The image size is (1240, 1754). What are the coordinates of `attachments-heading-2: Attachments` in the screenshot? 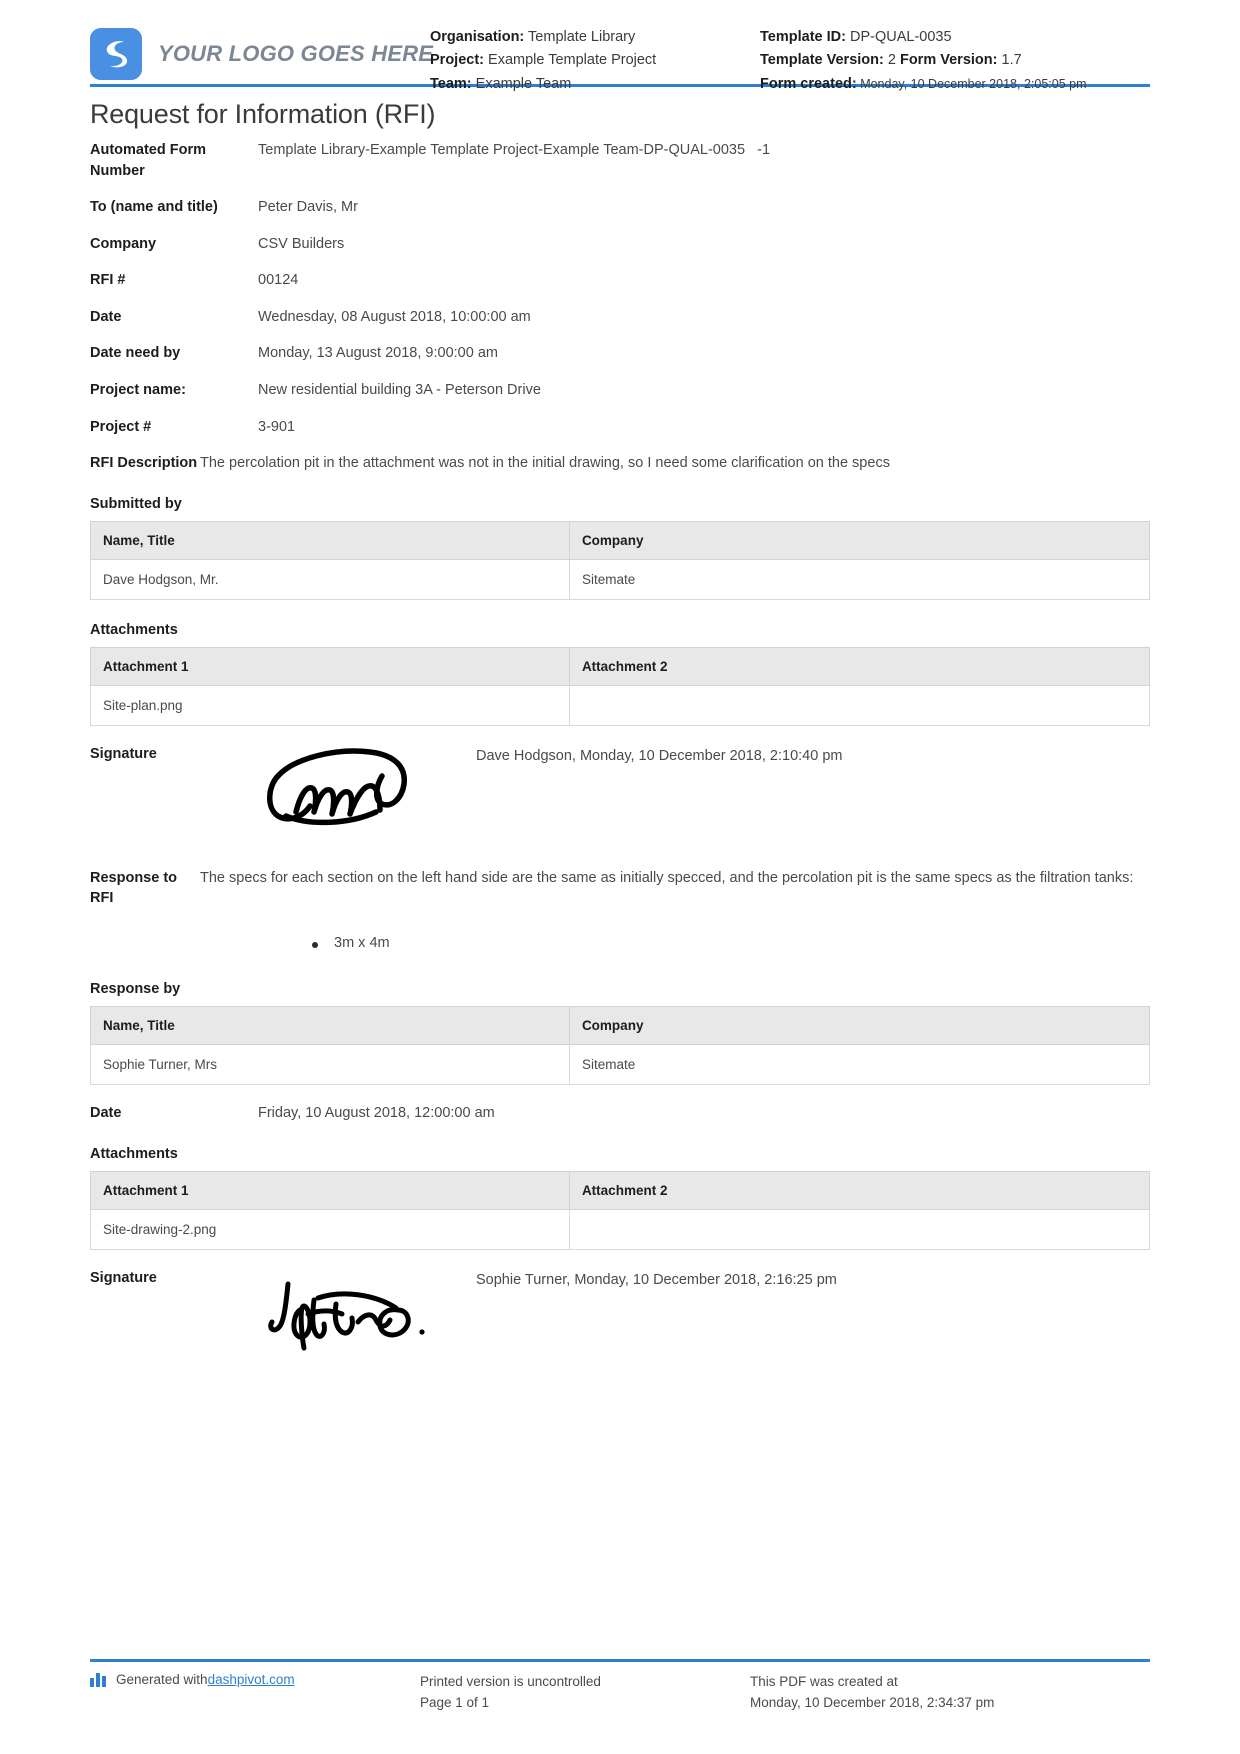 It's located at (134, 1153).